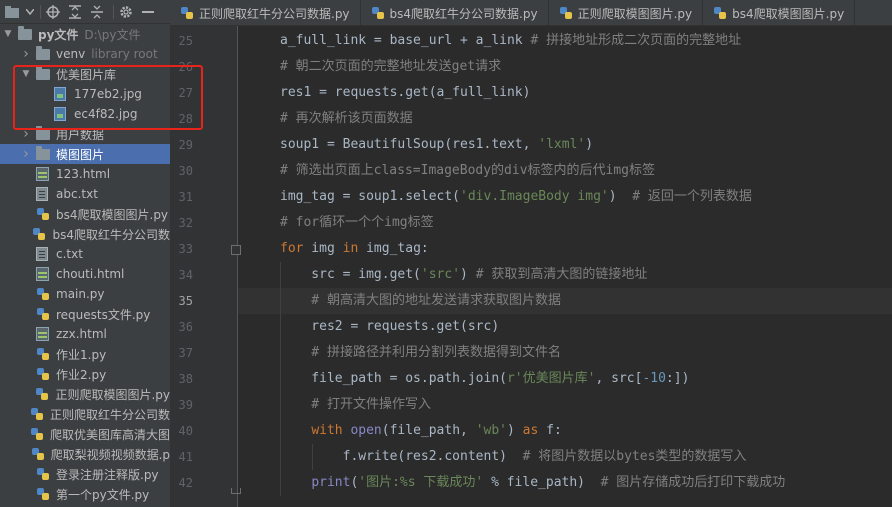 The width and height of the screenshot is (892, 507). I want to click on code-line: # 筛选出页面上class=ImageBody的div标签内的后代img标签, so click(565, 171).